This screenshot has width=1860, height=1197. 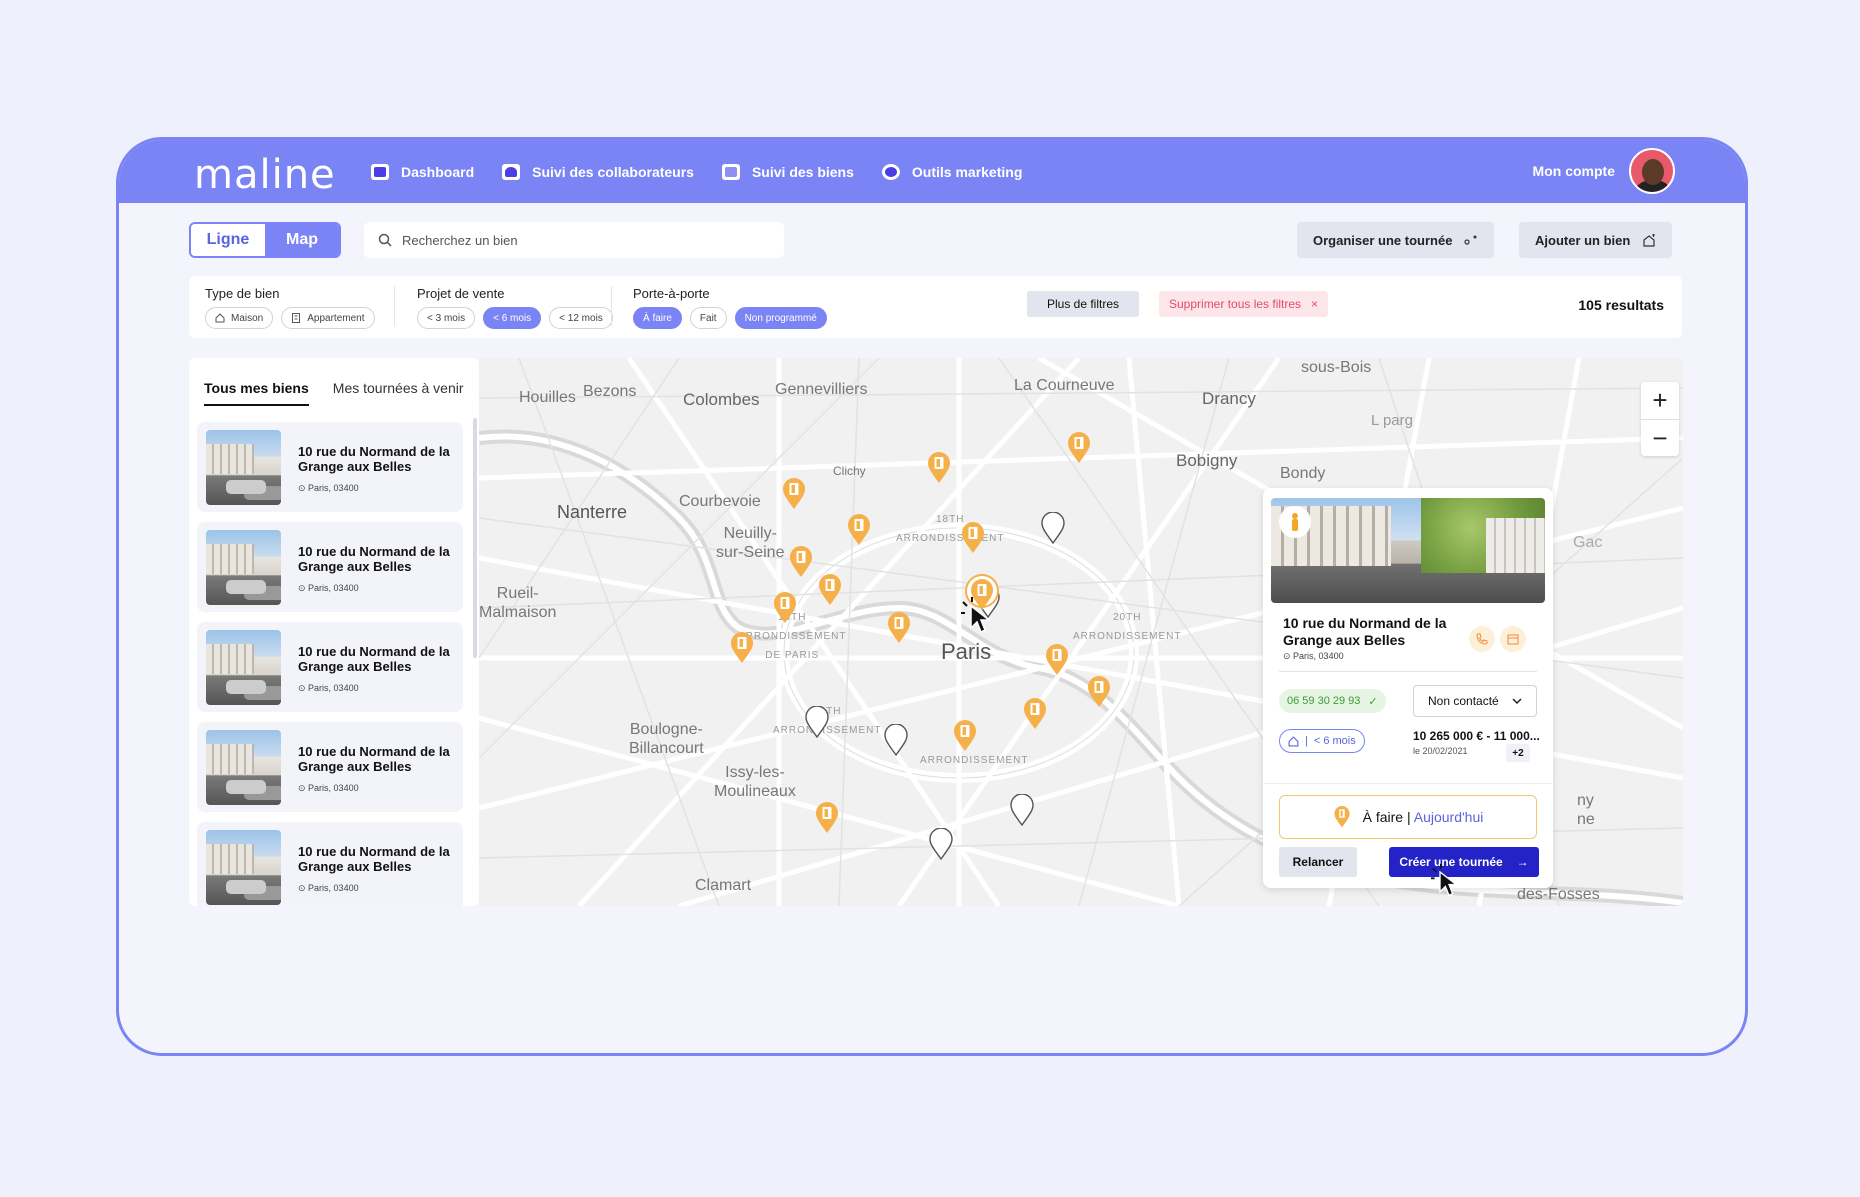 What do you see at coordinates (1324, 701) in the screenshot?
I see `phone-text: 06 59 30 29 93` at bounding box center [1324, 701].